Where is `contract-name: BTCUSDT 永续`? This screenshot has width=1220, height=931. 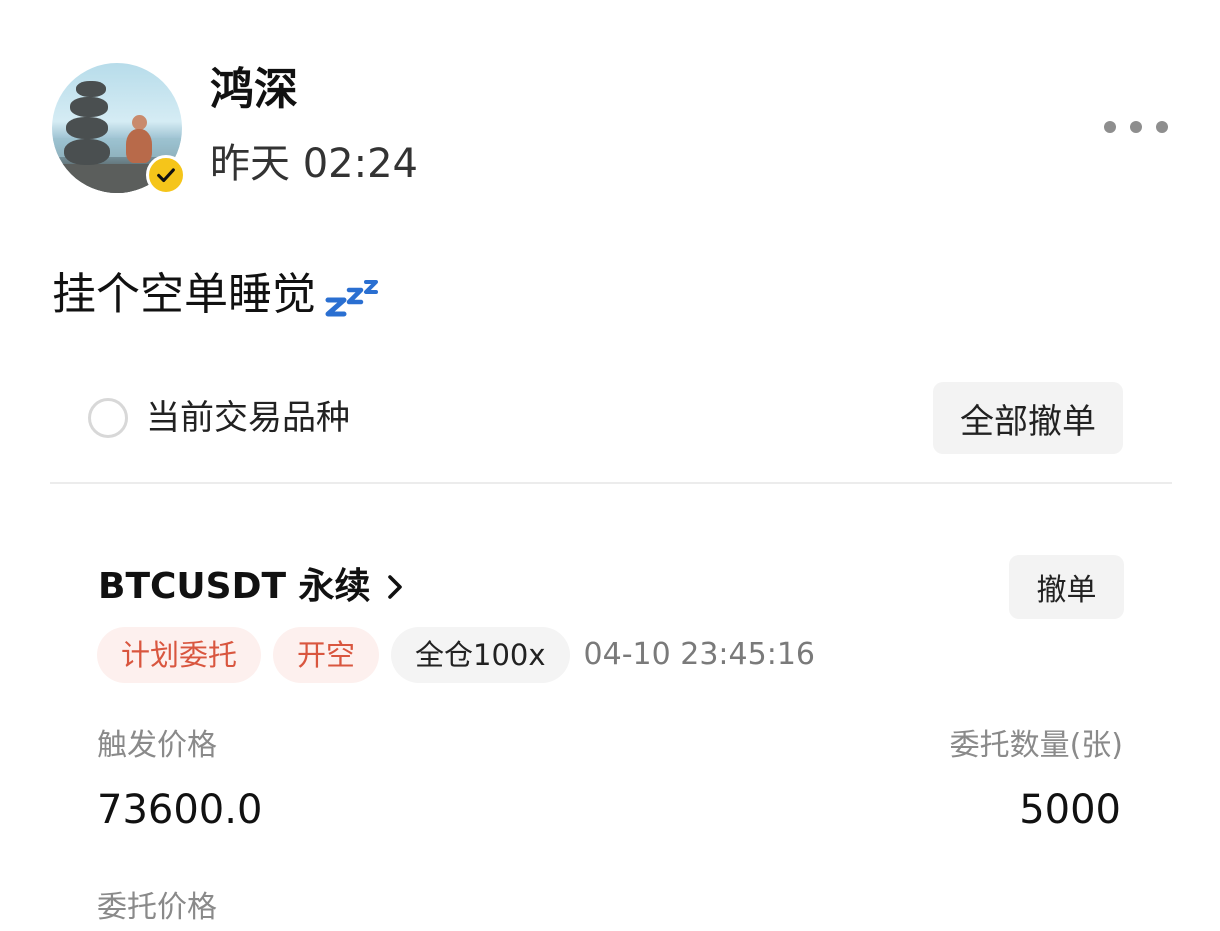 contract-name: BTCUSDT 永续 is located at coordinates (234, 586).